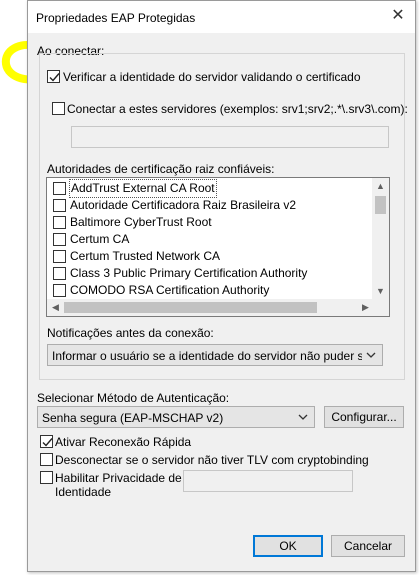  I want to click on scroll-corner, so click(380, 307).